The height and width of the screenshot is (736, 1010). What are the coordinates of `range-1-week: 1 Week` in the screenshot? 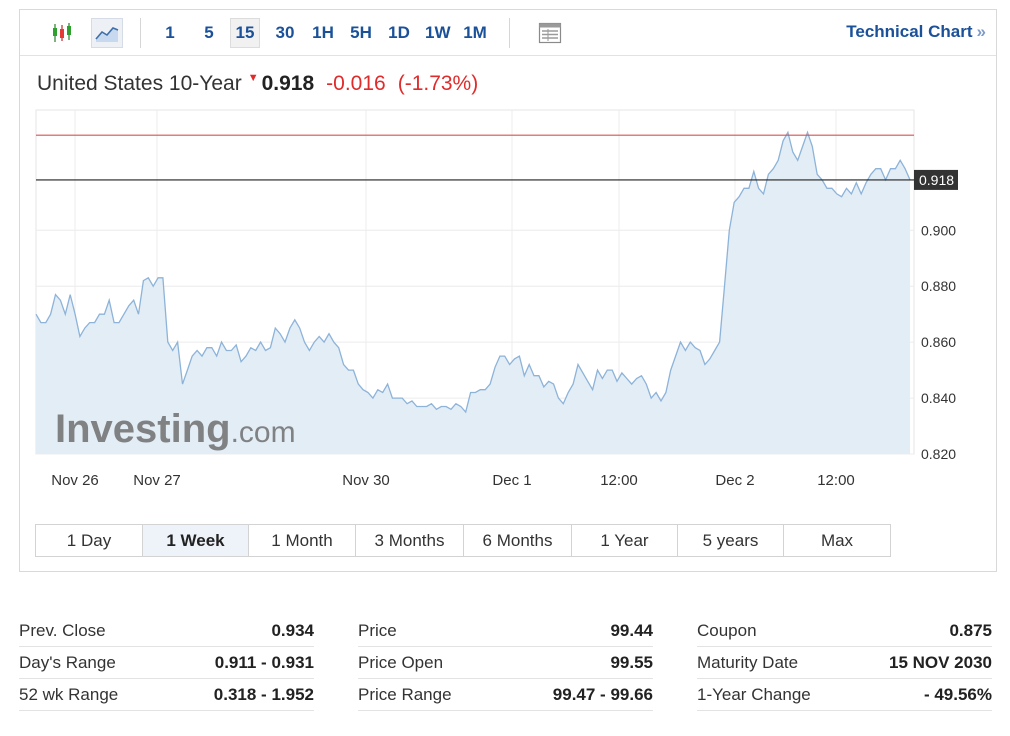 It's located at (196, 540).